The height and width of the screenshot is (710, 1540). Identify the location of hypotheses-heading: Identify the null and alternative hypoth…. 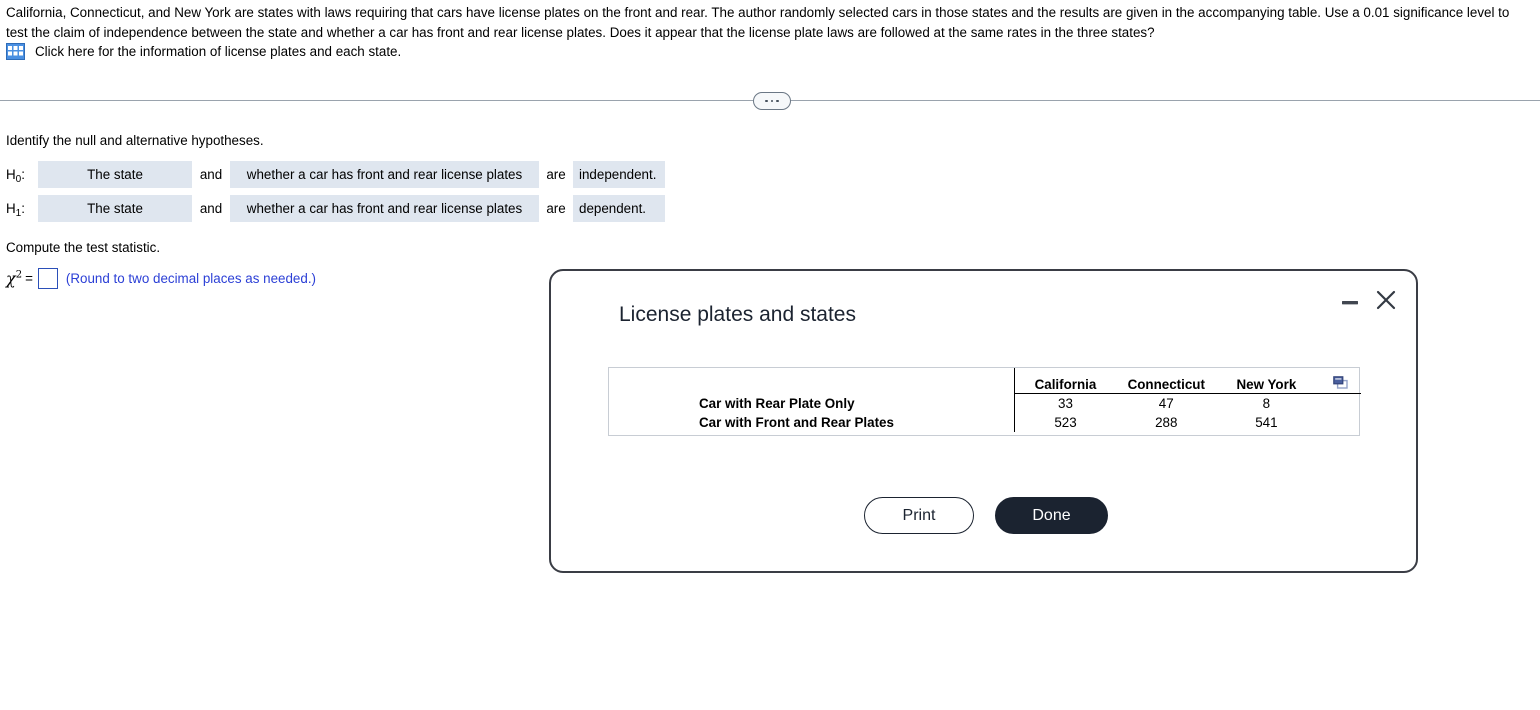
(135, 140).